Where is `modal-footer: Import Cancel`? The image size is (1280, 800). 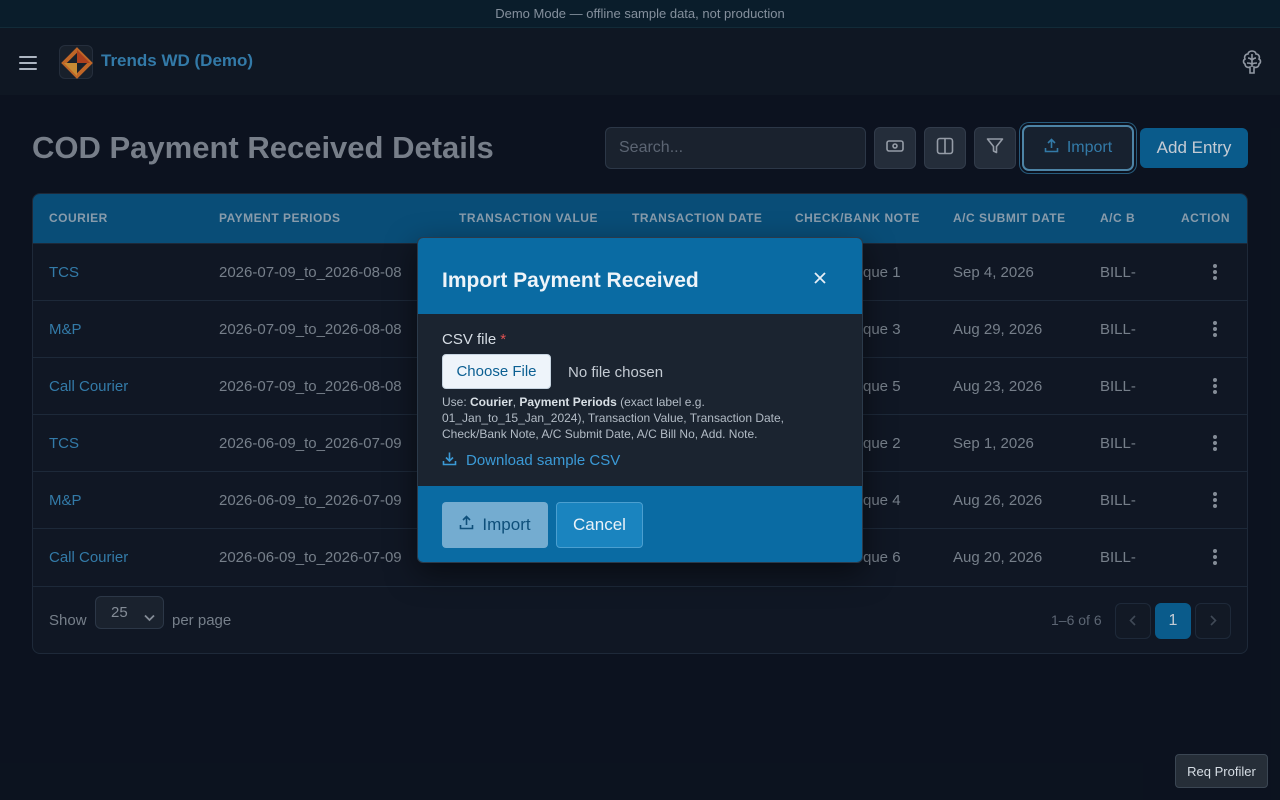
modal-footer: Import Cancel is located at coordinates (640, 524).